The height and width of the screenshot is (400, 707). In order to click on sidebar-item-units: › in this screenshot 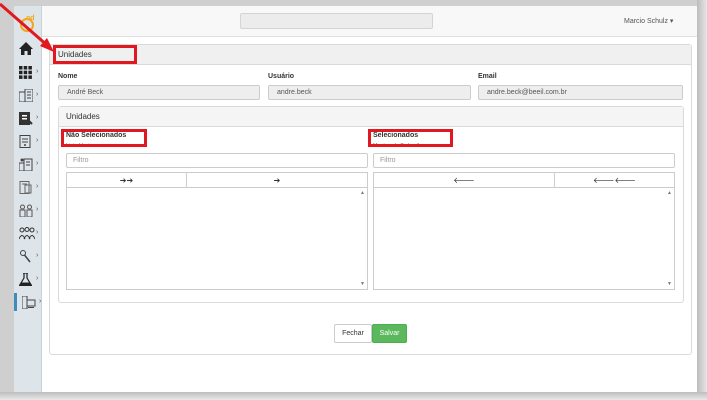, I will do `click(29, 302)`.